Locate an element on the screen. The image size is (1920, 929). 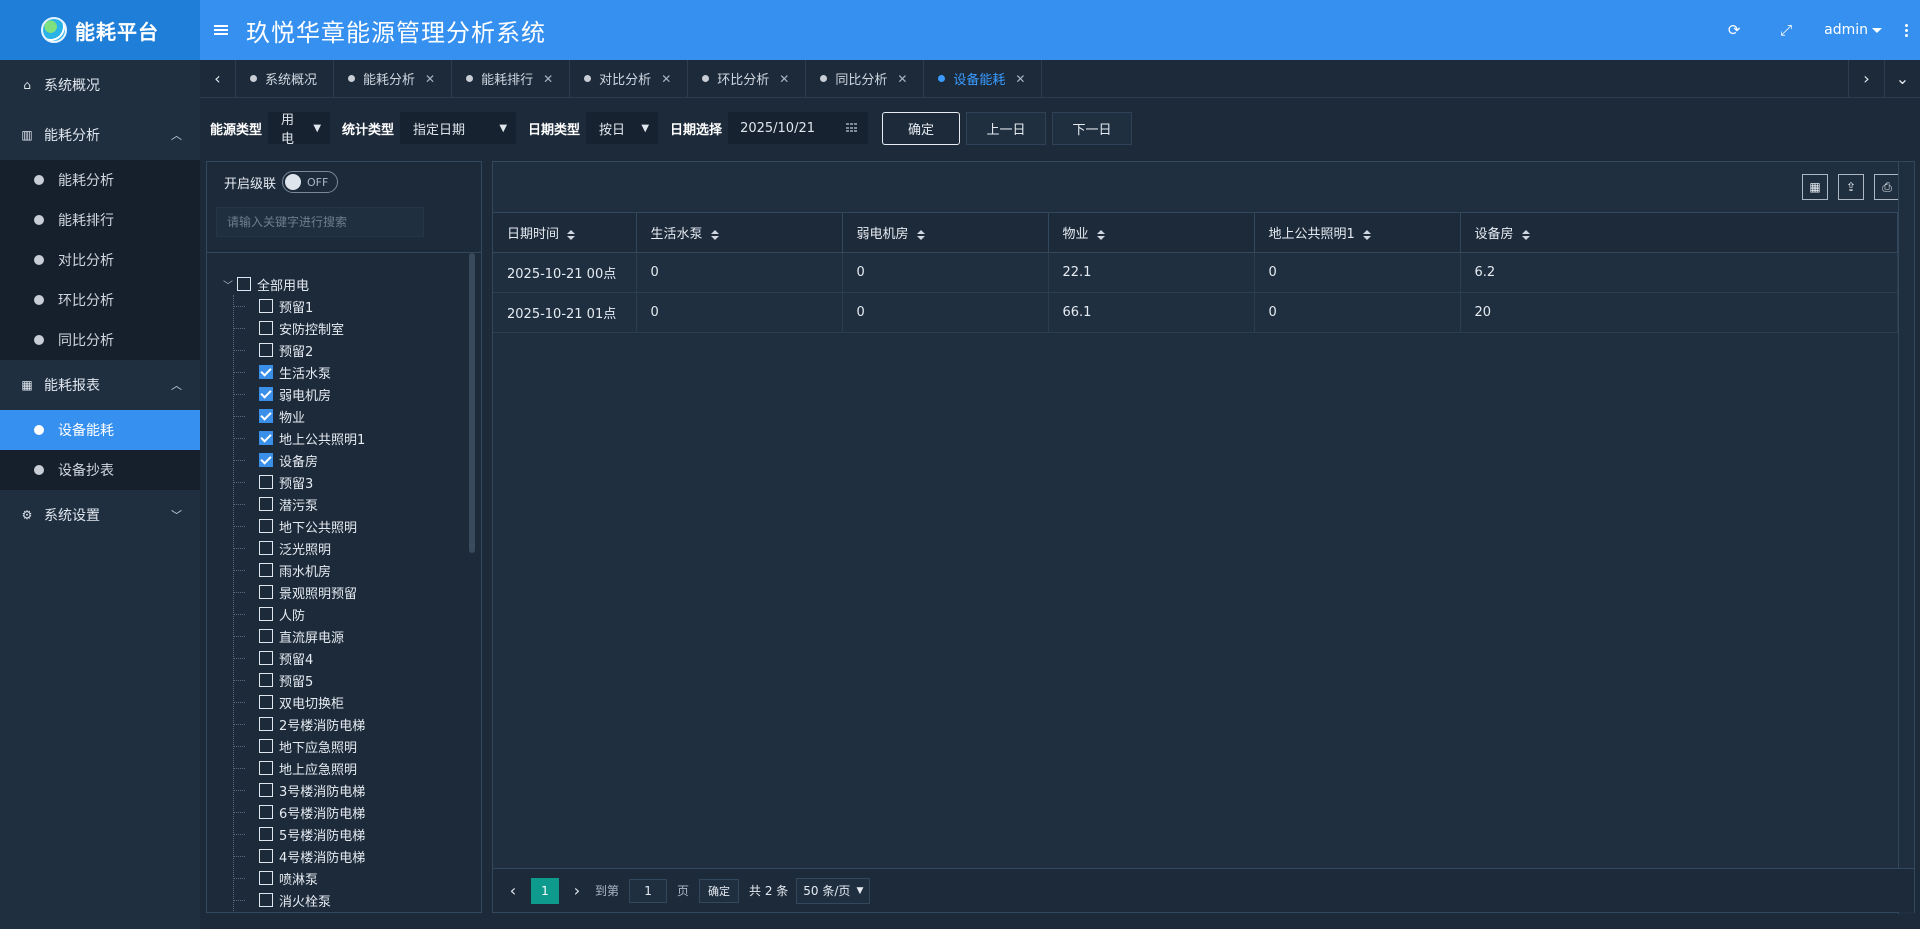
sidebar-item-energy-ranking: 能耗排行 is located at coordinates (100, 220).